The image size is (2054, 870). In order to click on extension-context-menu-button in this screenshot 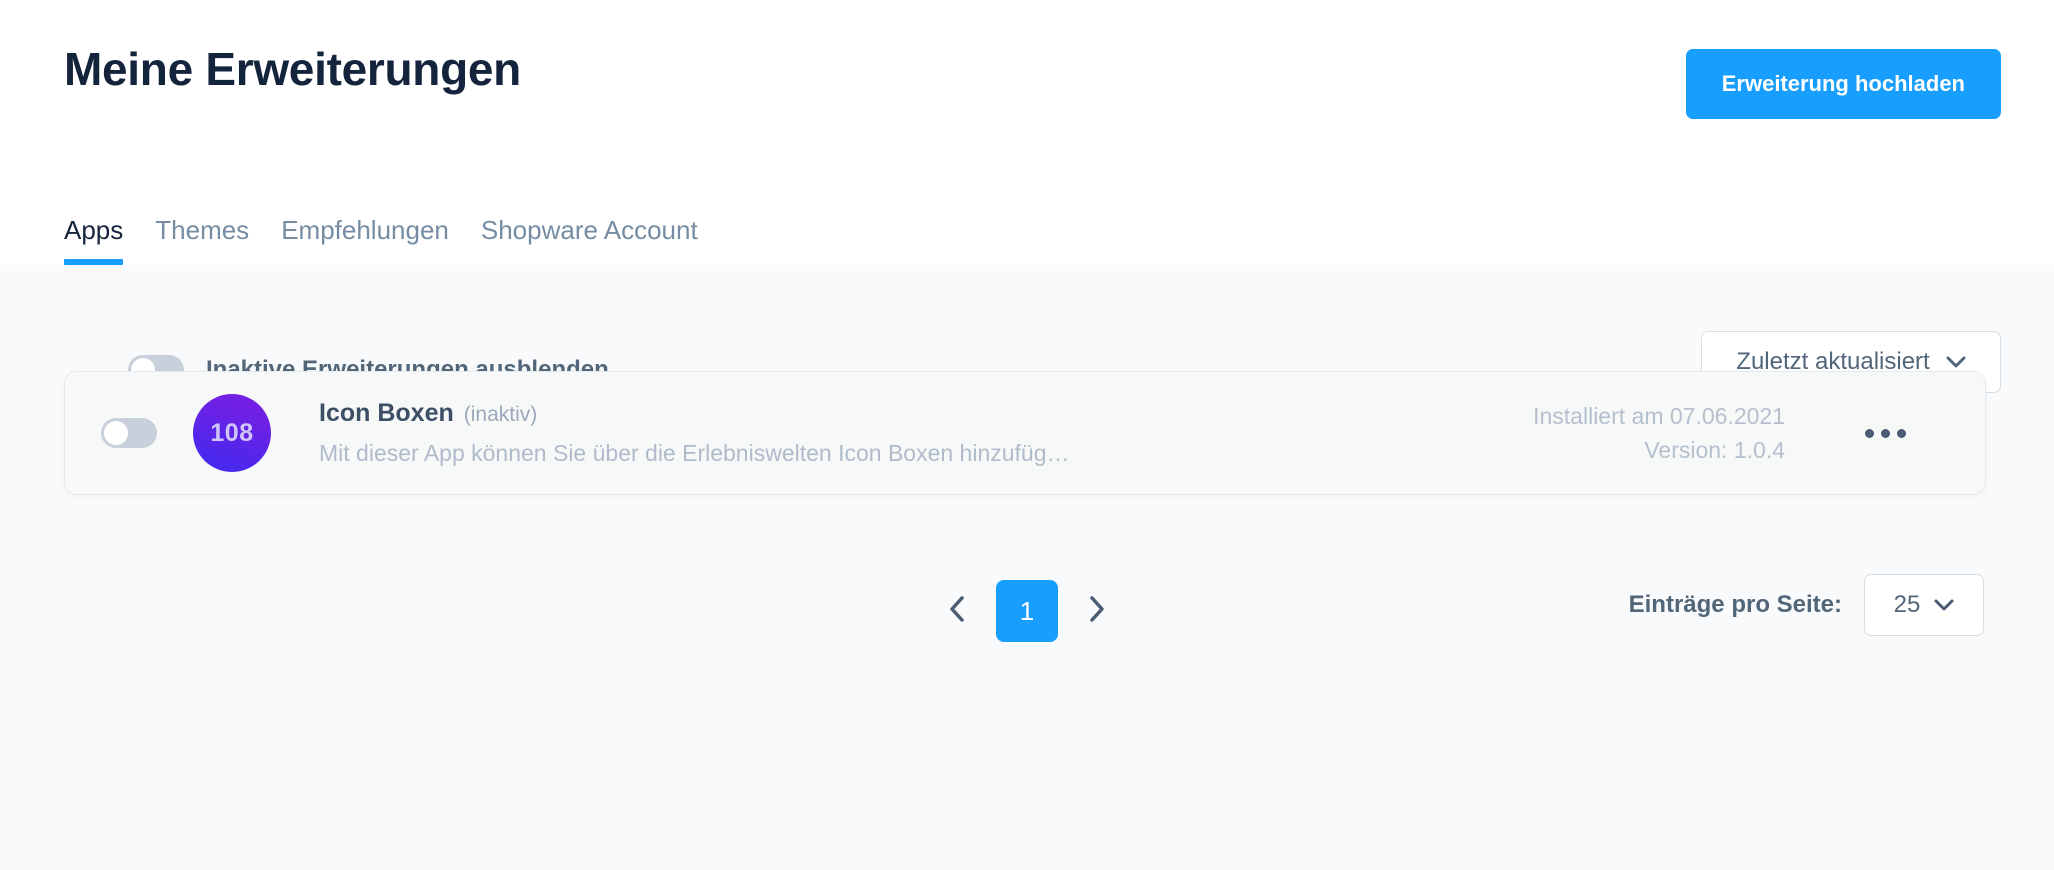, I will do `click(1885, 433)`.